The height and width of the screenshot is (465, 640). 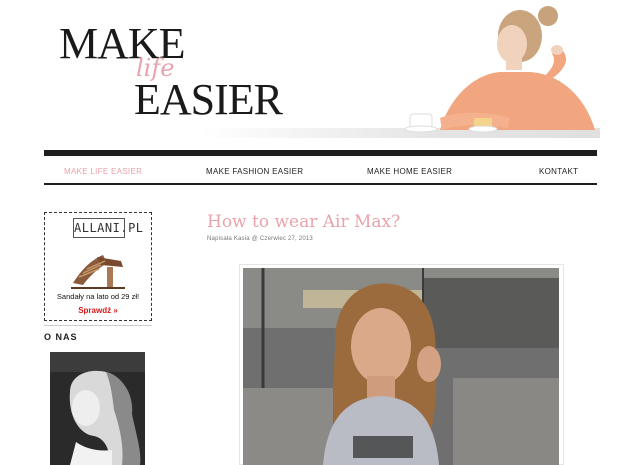 What do you see at coordinates (98, 296) in the screenshot?
I see `ad-text: Sandały na lato od 29 zł!` at bounding box center [98, 296].